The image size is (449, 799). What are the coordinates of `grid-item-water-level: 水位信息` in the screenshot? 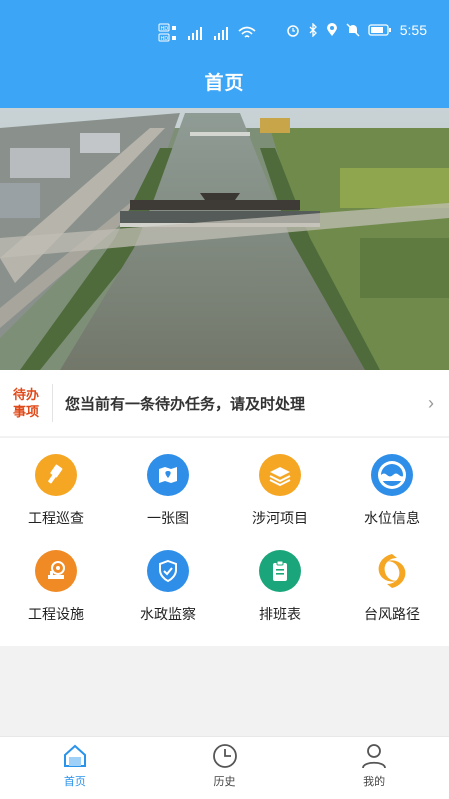 It's located at (392, 502).